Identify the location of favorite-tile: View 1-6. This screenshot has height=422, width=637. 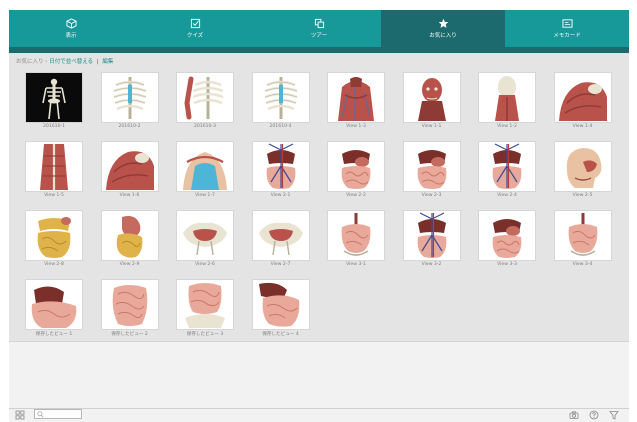
(130, 171).